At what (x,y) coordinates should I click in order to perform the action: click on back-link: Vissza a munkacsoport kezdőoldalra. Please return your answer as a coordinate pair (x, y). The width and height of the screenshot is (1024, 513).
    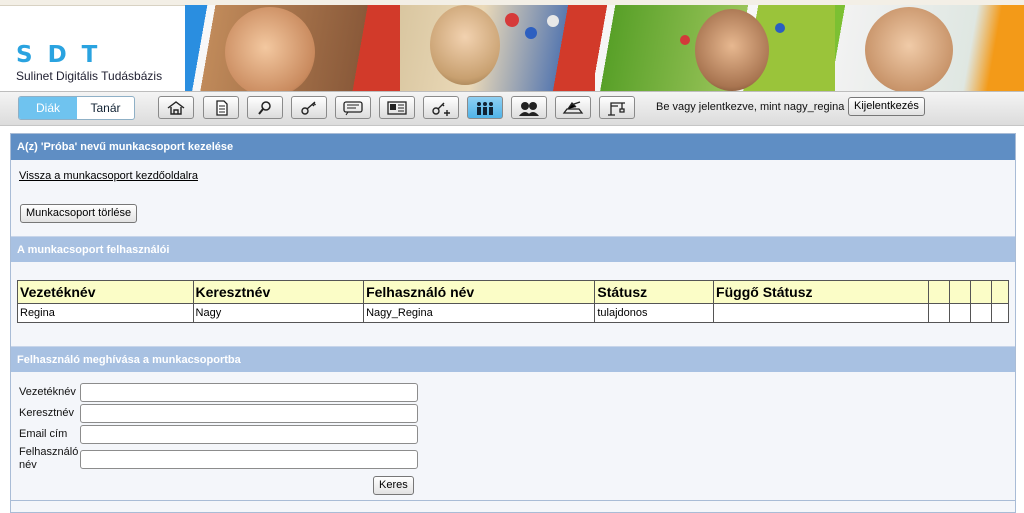
    Looking at the image, I should click on (108, 176).